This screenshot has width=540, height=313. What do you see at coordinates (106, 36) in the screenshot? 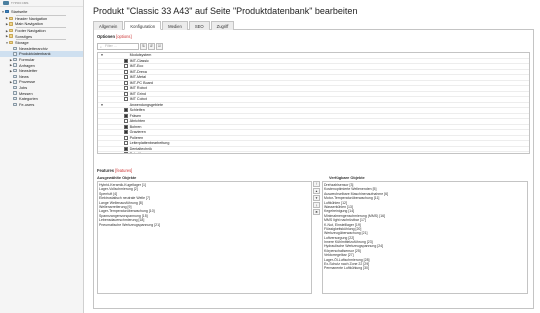
I see `optionen-label: Optionen` at bounding box center [106, 36].